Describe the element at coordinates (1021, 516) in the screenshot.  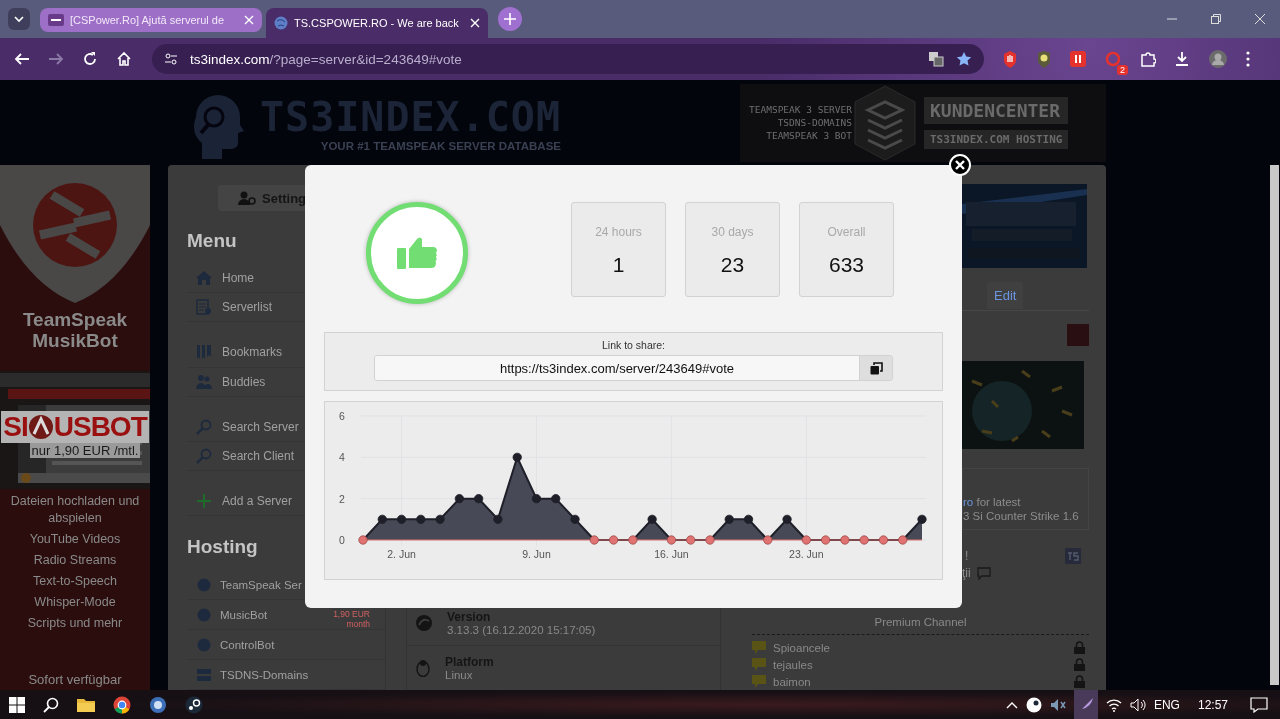
I see `description-text: 3 Si Counter Strike 1.6` at that location.